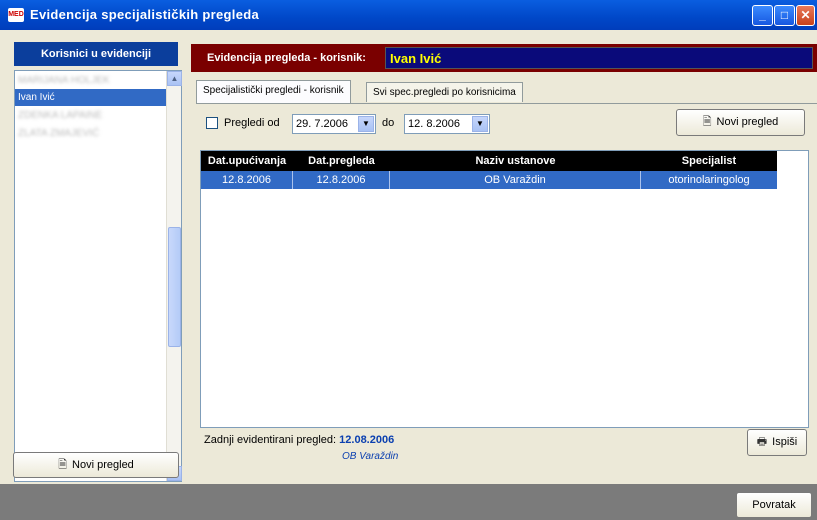 The width and height of the screenshot is (817, 520). I want to click on window-title: Evidencija specijalističkih pregleda, so click(145, 14).